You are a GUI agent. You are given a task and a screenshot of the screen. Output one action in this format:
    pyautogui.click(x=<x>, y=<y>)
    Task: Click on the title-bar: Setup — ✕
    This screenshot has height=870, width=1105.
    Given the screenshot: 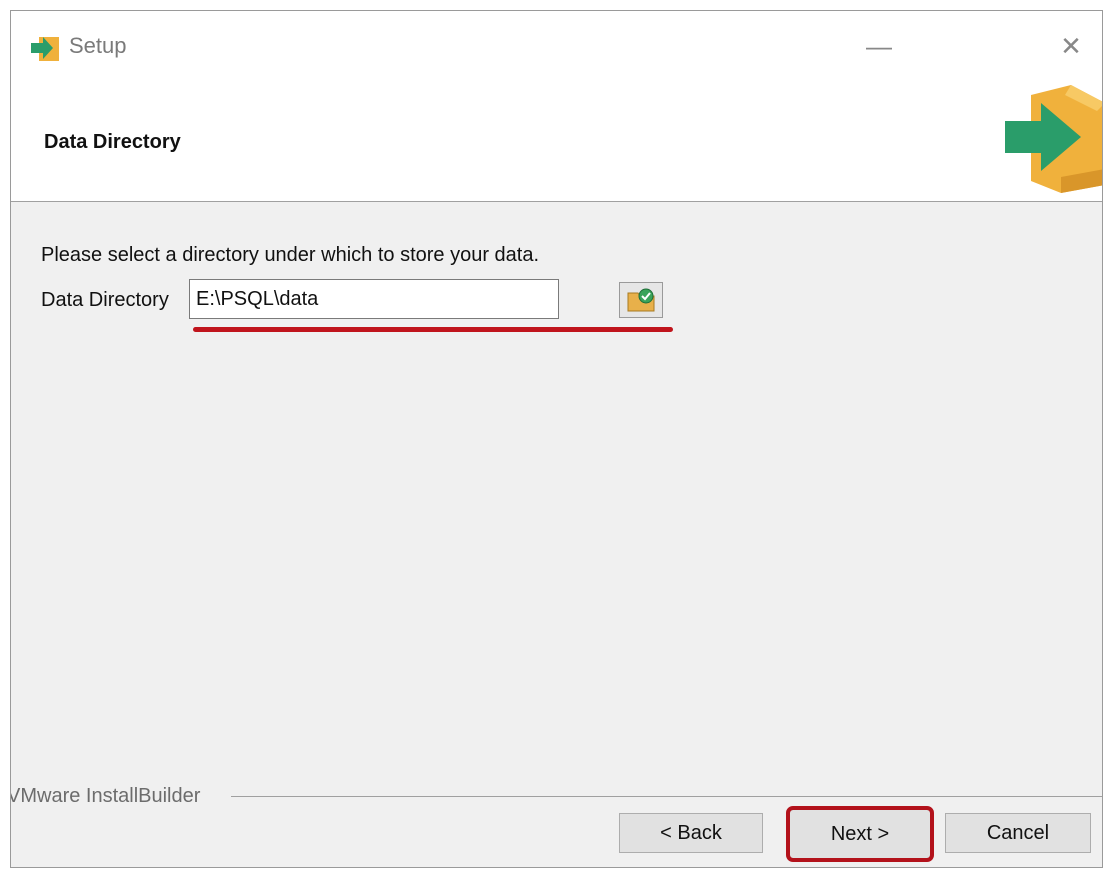 What is the action you would take?
    pyautogui.click(x=556, y=44)
    